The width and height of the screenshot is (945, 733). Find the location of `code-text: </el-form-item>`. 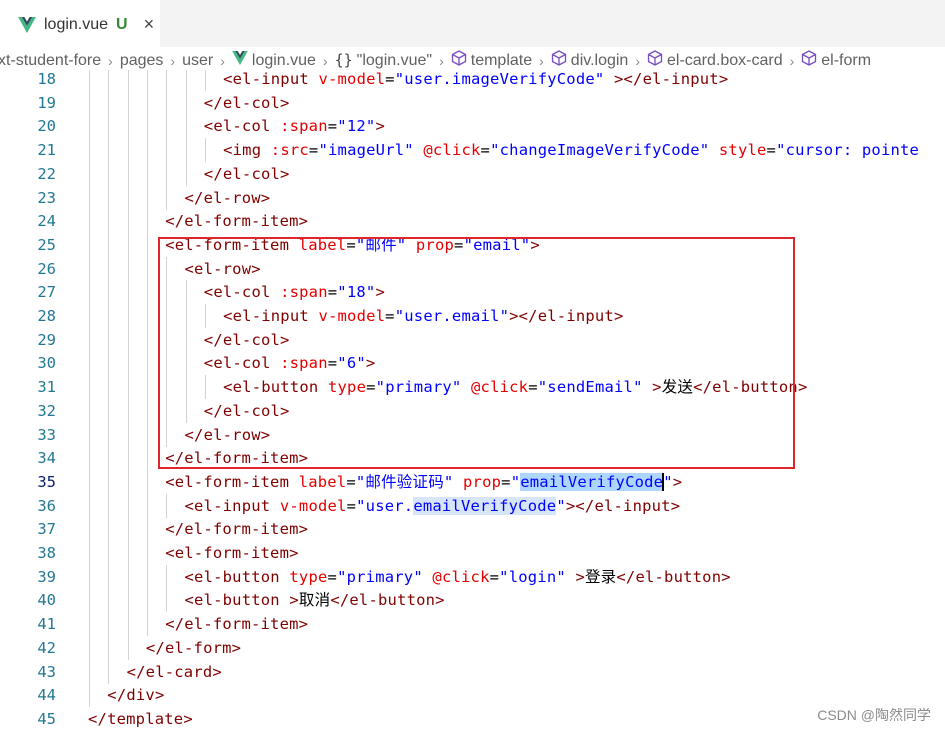

code-text: </el-form-item> is located at coordinates (236, 458).